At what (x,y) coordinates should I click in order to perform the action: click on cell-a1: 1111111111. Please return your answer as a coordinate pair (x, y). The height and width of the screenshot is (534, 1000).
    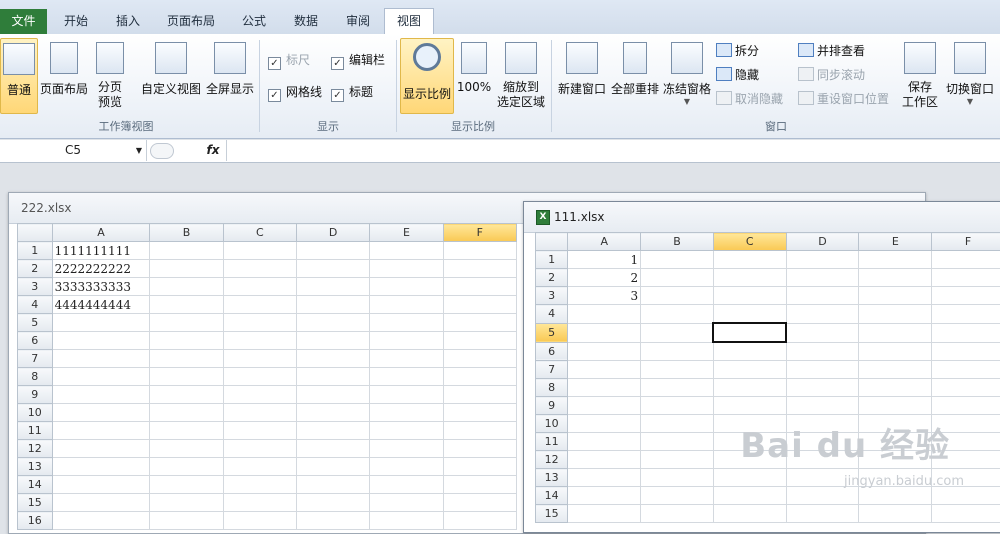
    Looking at the image, I should click on (101, 250).